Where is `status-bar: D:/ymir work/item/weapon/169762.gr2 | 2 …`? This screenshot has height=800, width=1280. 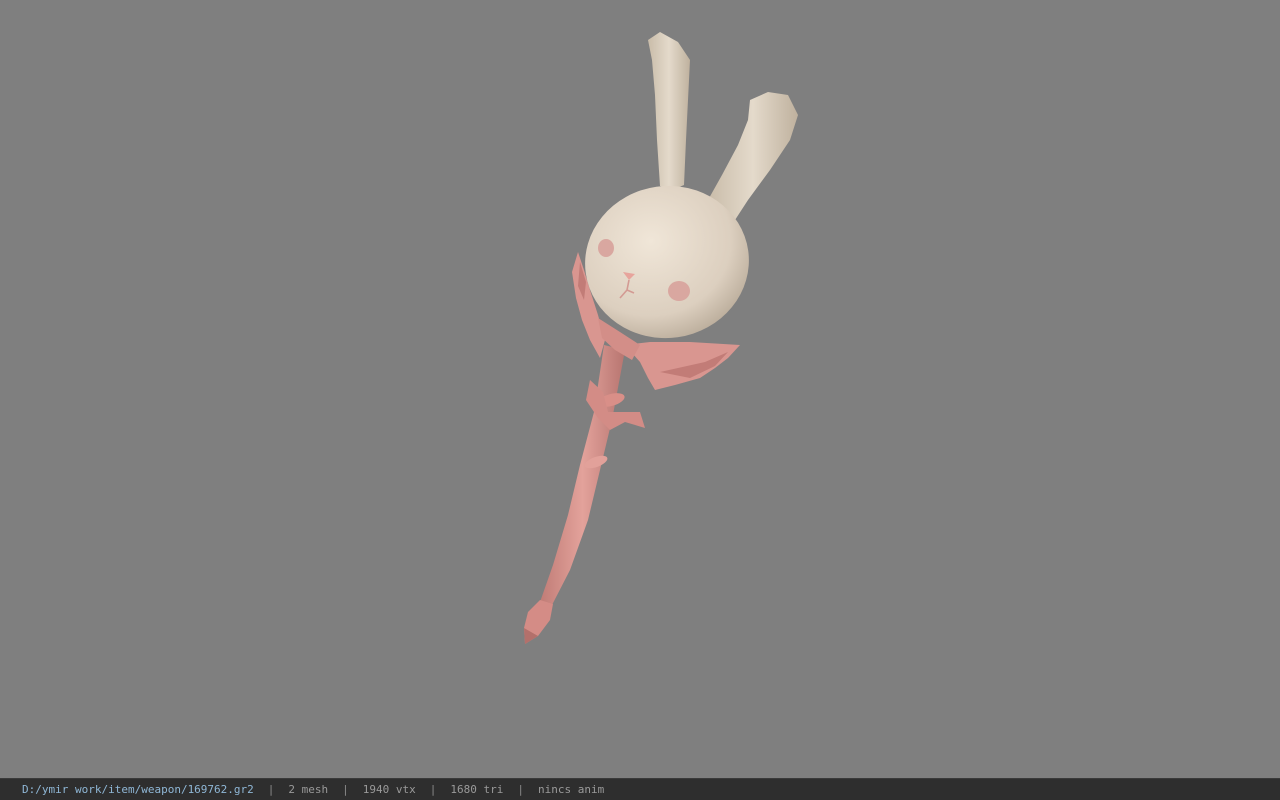 status-bar: D:/ymir work/item/weapon/169762.gr2 | 2 … is located at coordinates (640, 789).